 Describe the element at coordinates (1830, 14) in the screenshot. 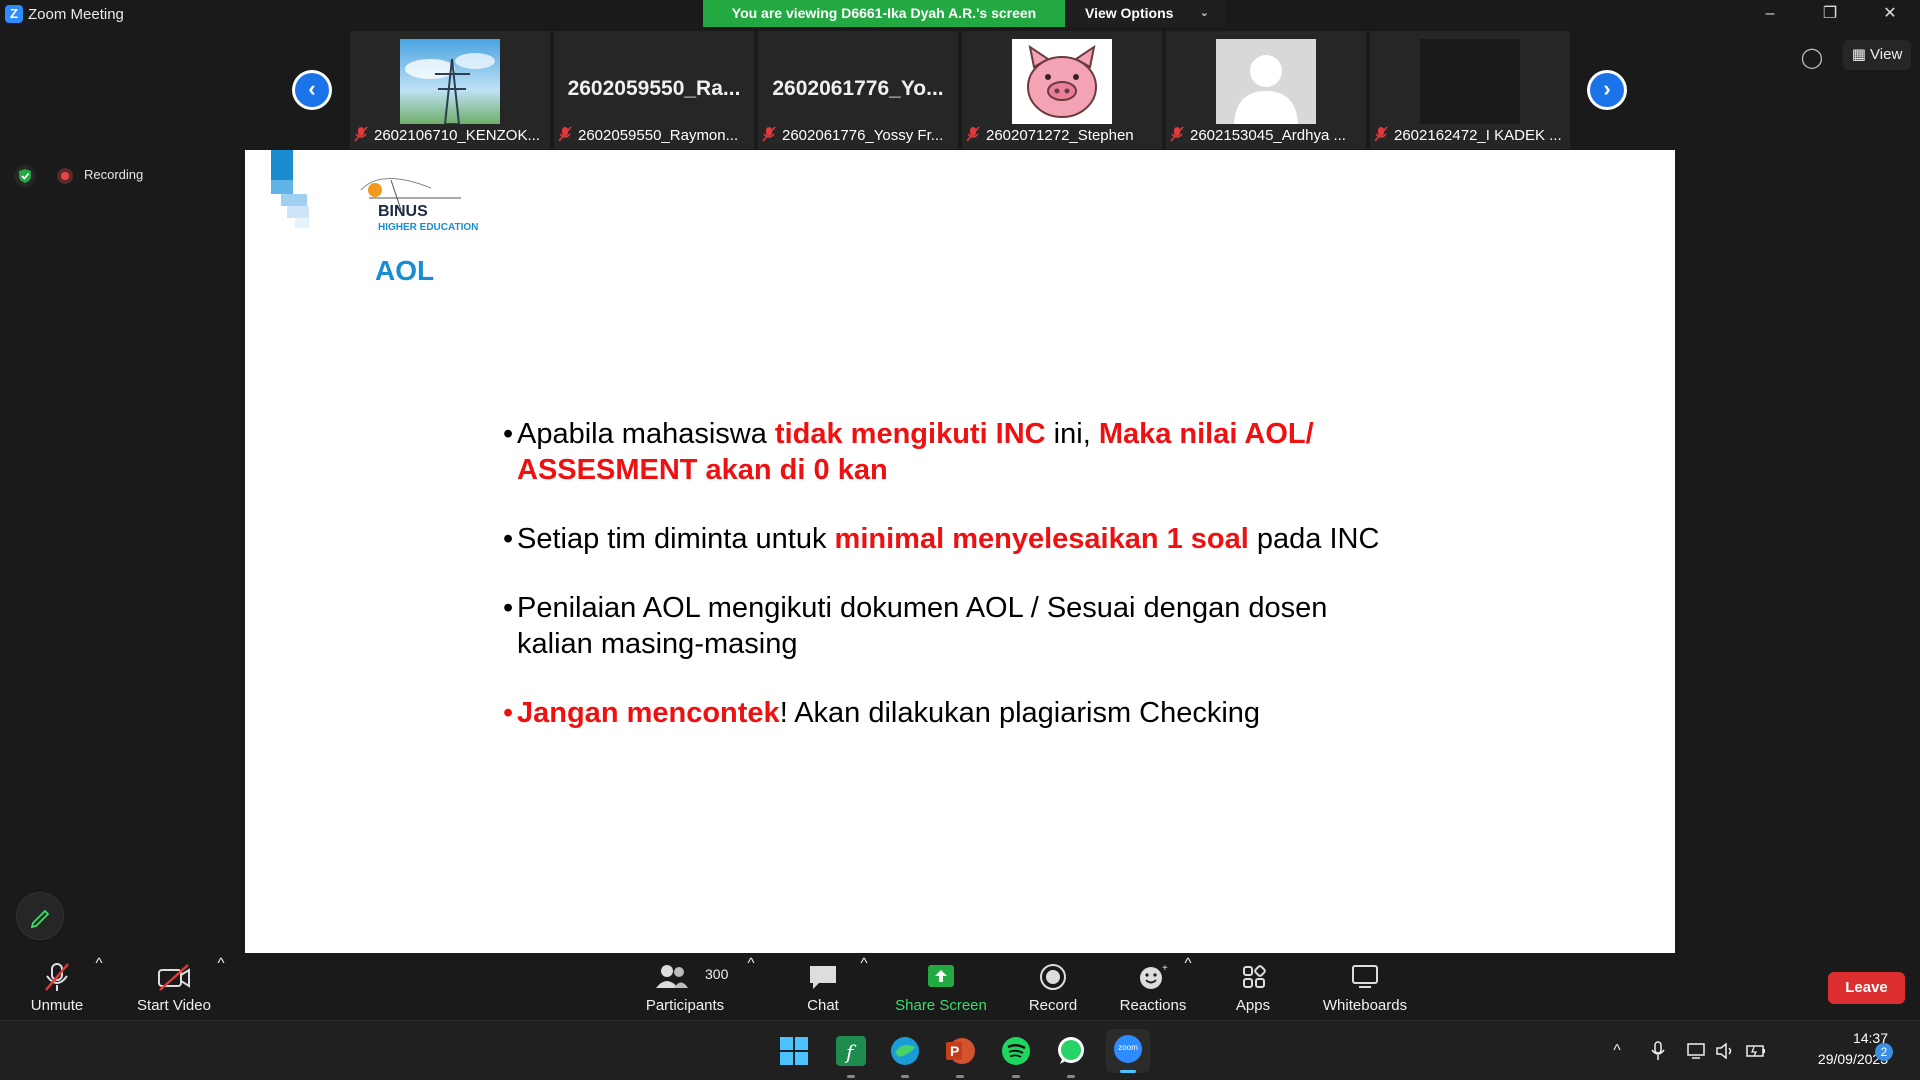

I see `restore-button: ❐` at that location.